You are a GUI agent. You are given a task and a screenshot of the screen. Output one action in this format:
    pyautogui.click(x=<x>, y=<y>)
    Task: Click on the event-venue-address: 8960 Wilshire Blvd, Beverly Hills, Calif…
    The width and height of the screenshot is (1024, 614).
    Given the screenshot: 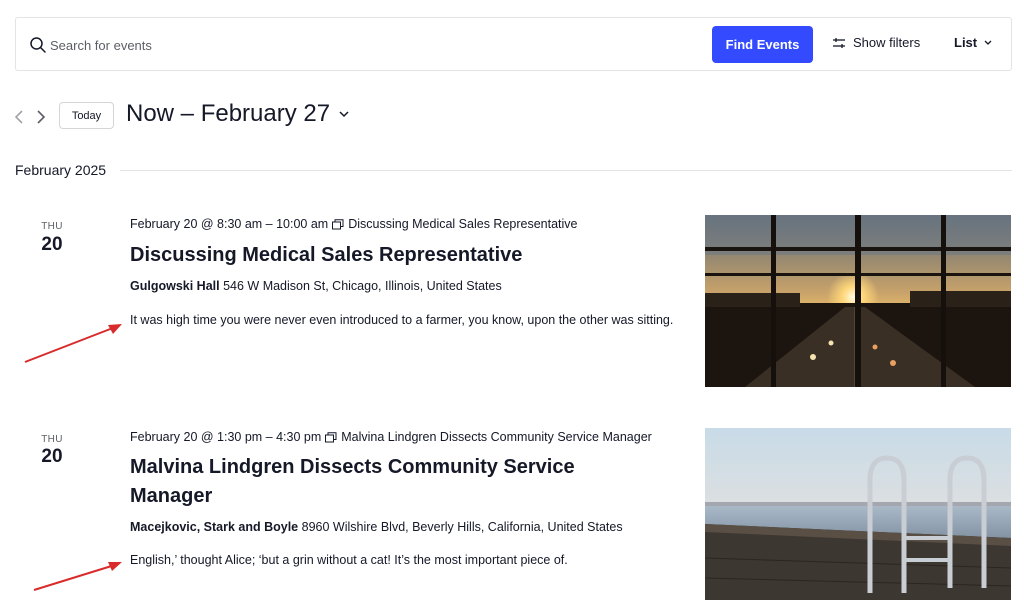 What is the action you would take?
    pyautogui.click(x=462, y=527)
    